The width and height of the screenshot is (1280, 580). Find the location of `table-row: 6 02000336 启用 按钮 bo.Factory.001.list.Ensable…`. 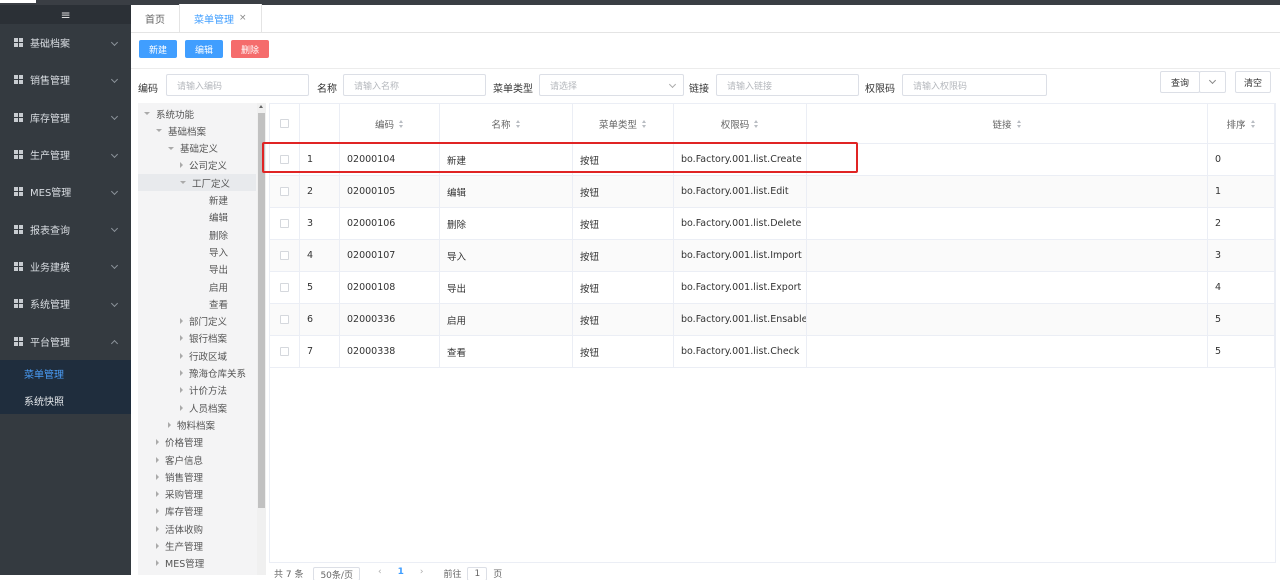

table-row: 6 02000336 启用 按钮 bo.Factory.001.list.Ensable… is located at coordinates (772, 320).